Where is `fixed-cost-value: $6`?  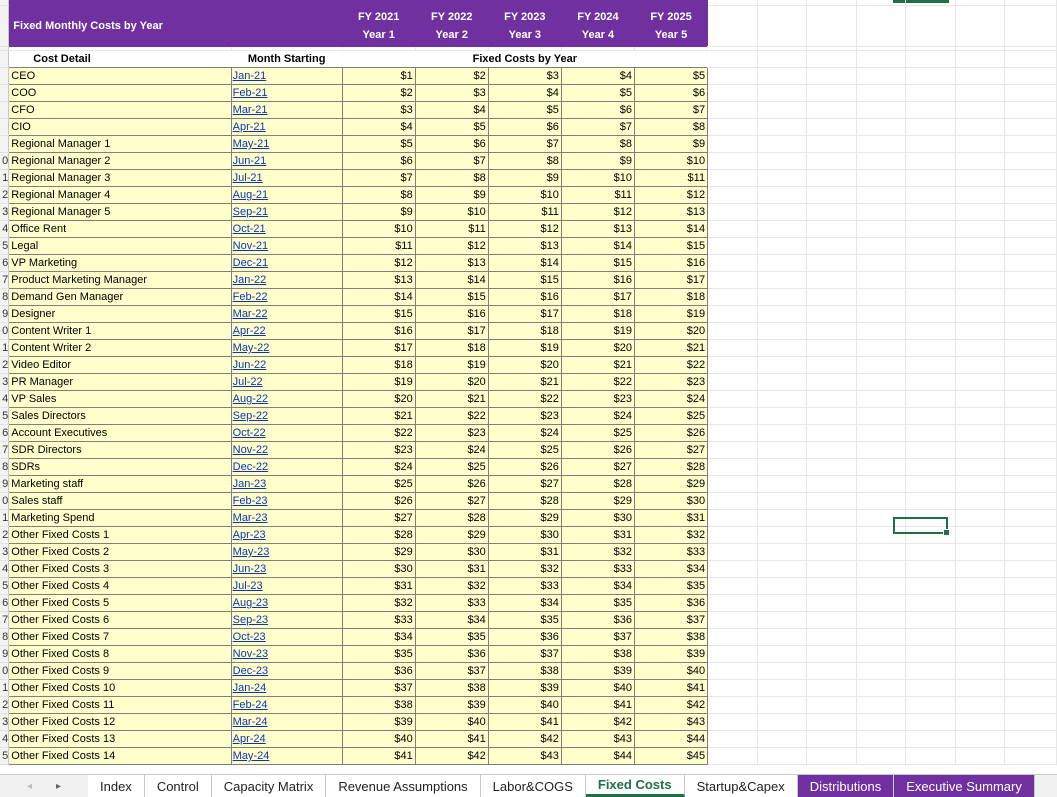 fixed-cost-value: $6 is located at coordinates (671, 93).